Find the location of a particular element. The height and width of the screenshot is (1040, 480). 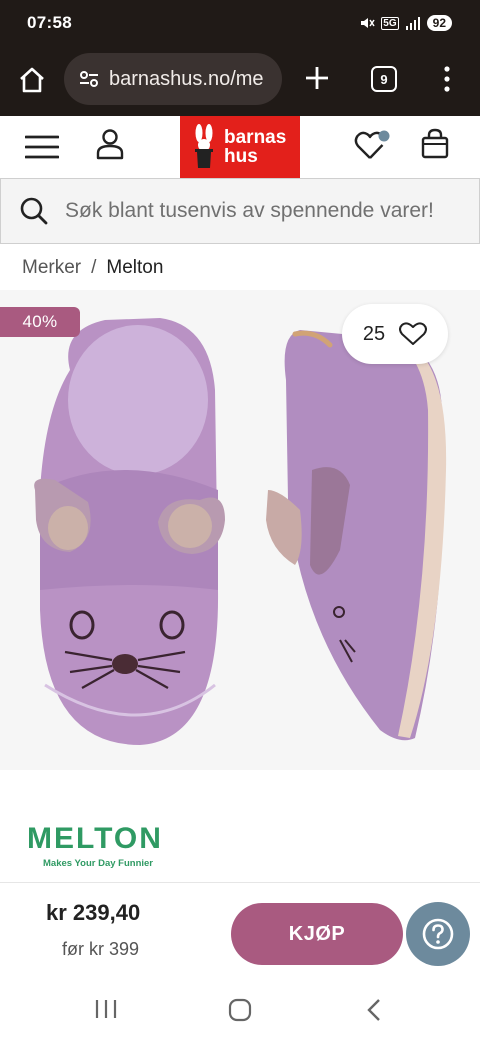

mute-icon is located at coordinates (368, 23).